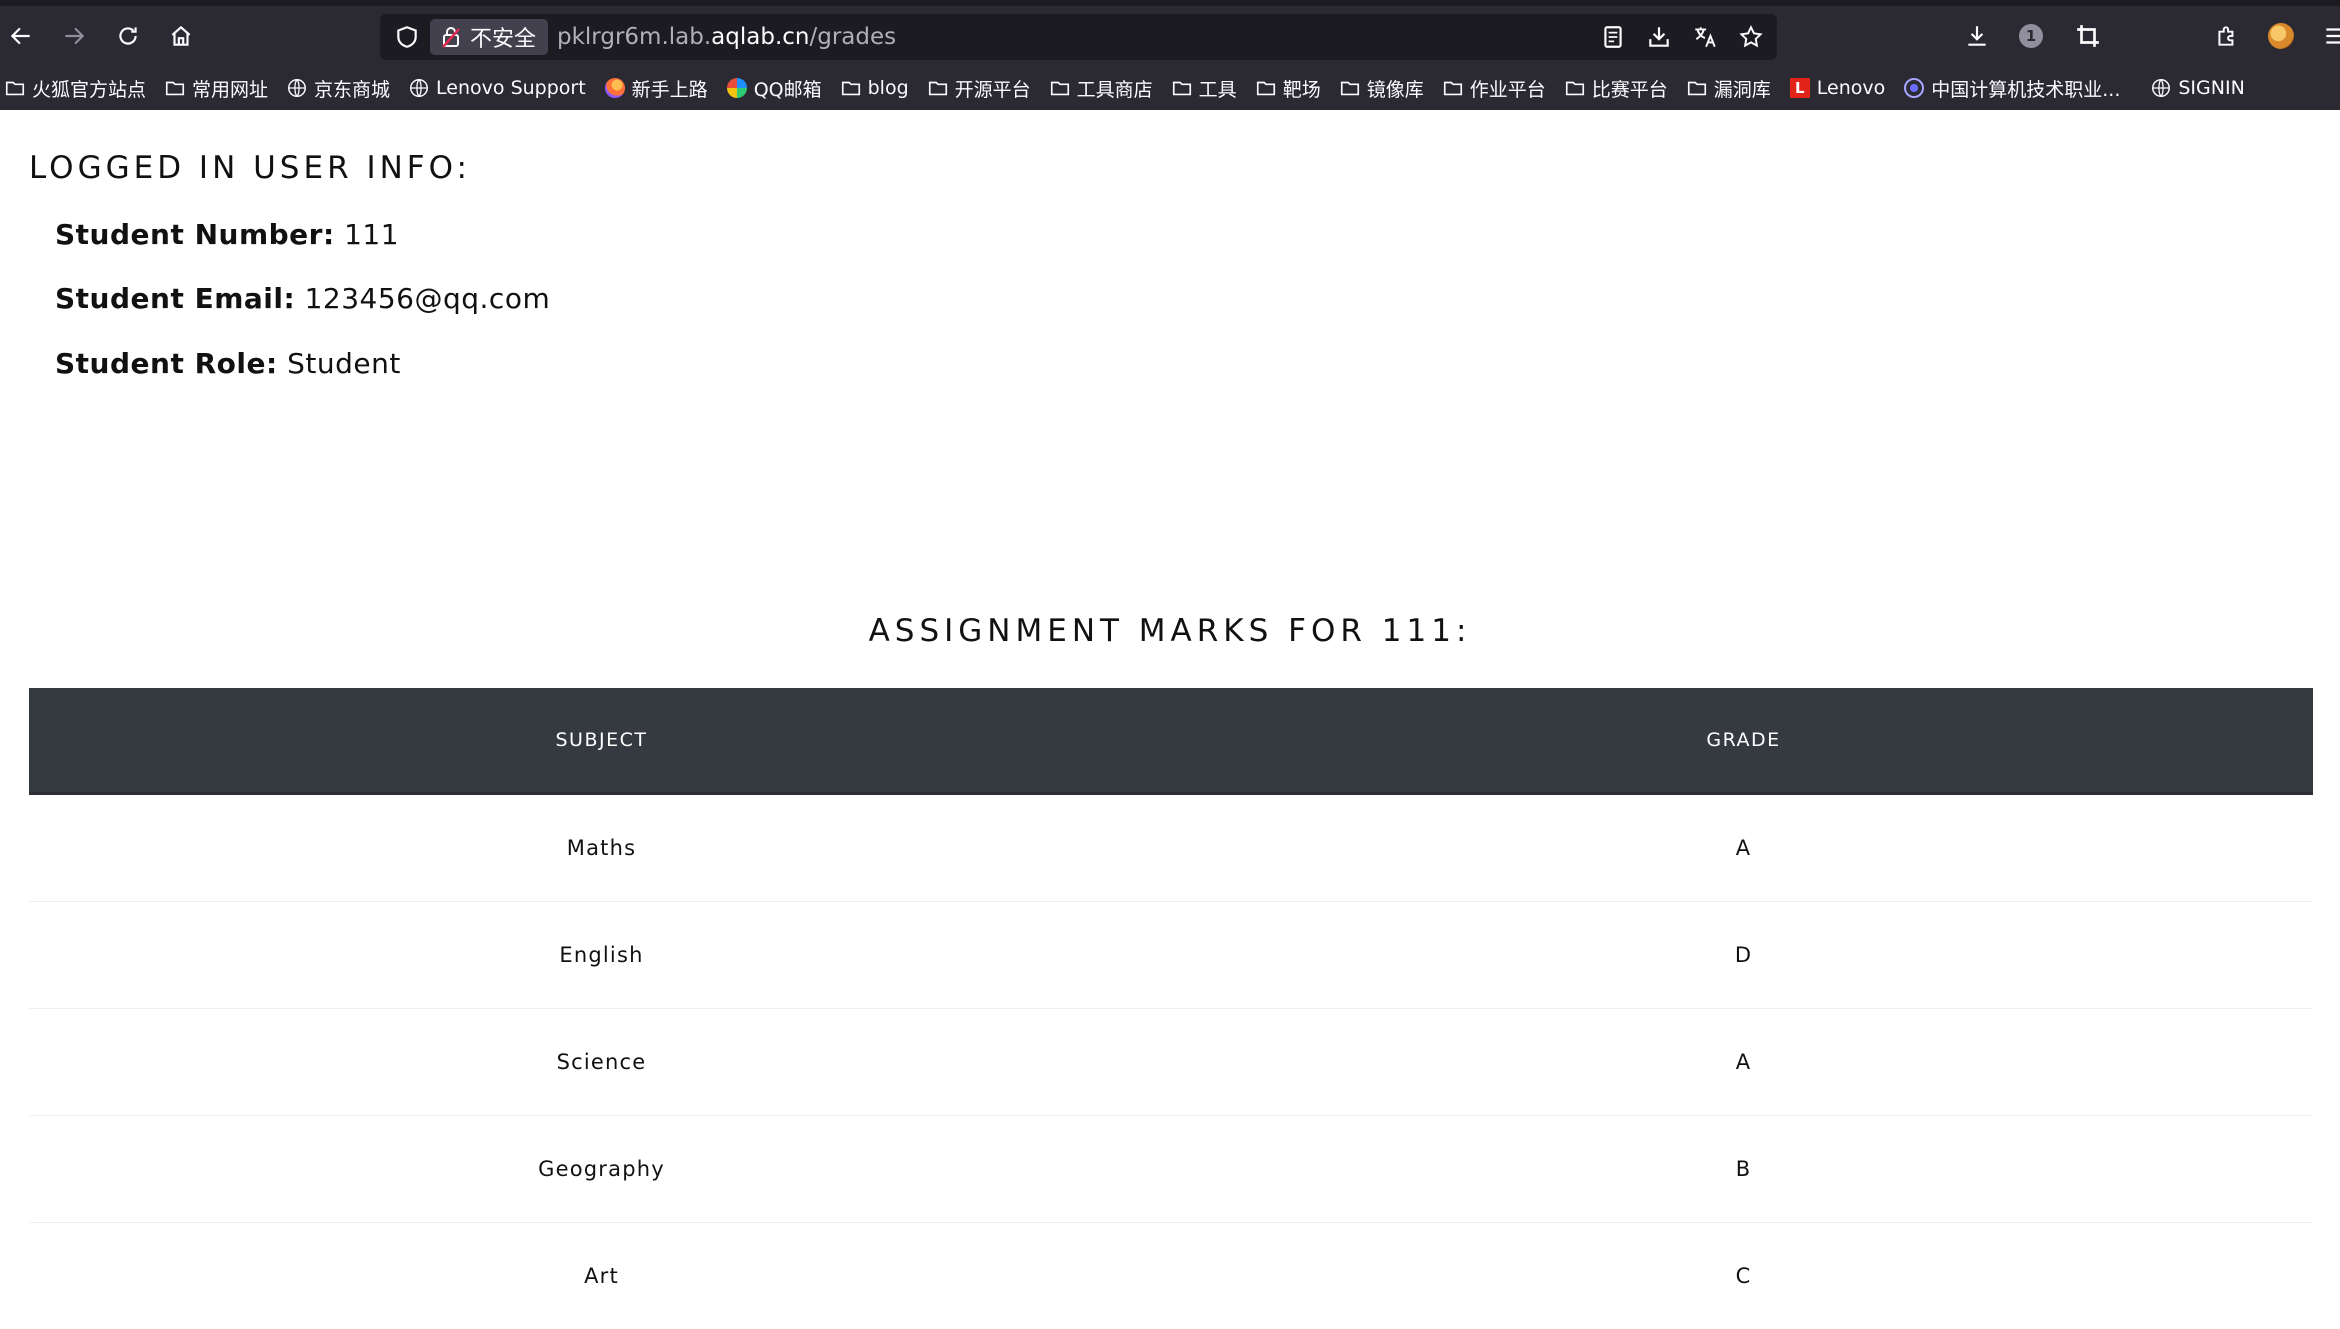  I want to click on bookmark-item: blog, so click(874, 88).